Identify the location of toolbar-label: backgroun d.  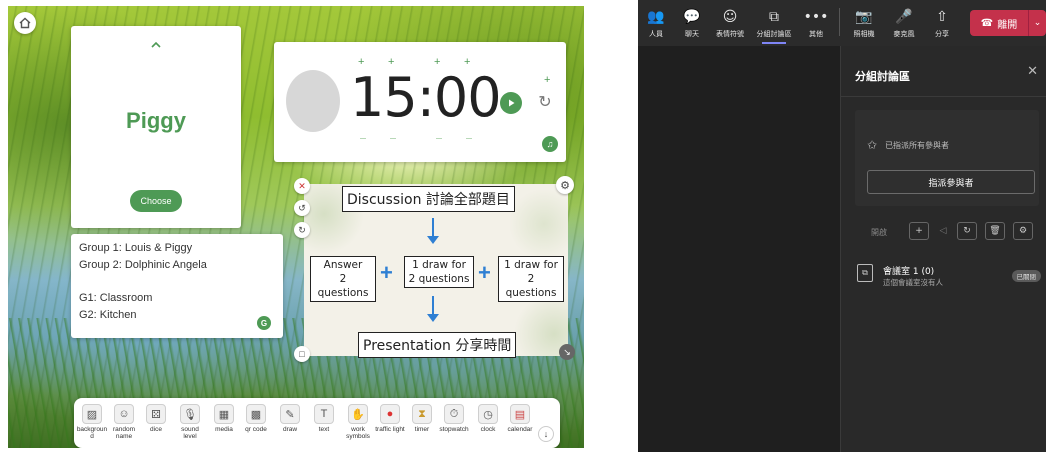
(92, 433).